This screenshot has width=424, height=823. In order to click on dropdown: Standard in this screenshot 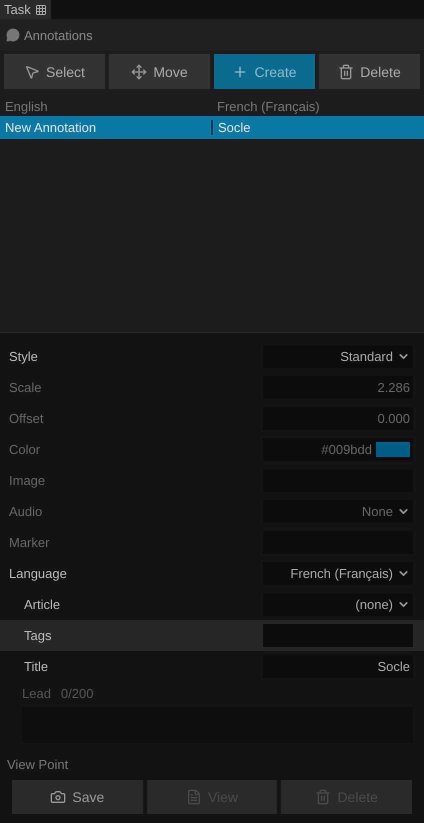, I will do `click(338, 356)`.